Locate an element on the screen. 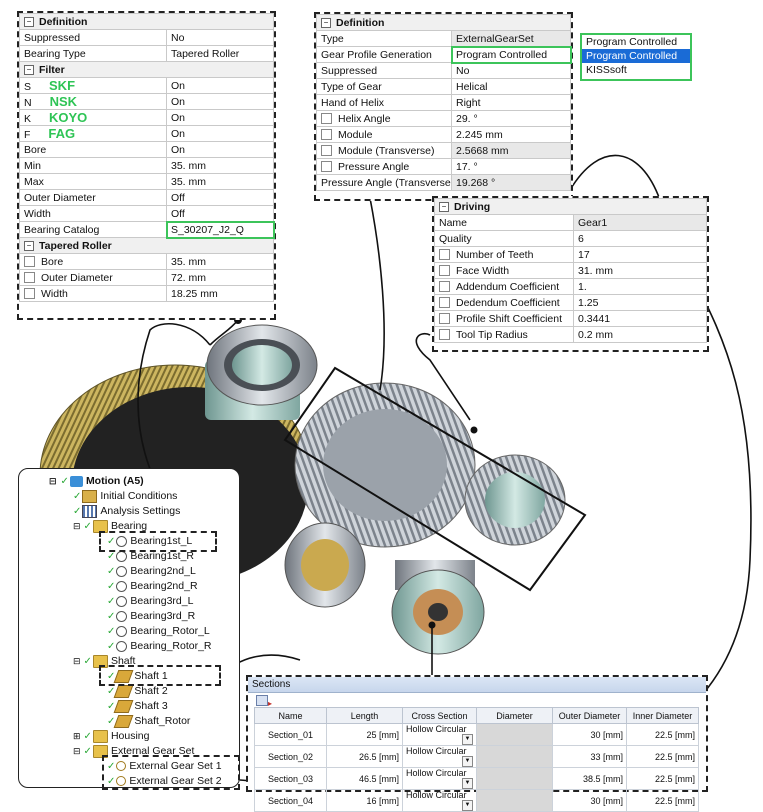 Image resolution: width=763 pixels, height=812 pixels. prop-row-type: Type ExternalGearSet is located at coordinates (443, 38).